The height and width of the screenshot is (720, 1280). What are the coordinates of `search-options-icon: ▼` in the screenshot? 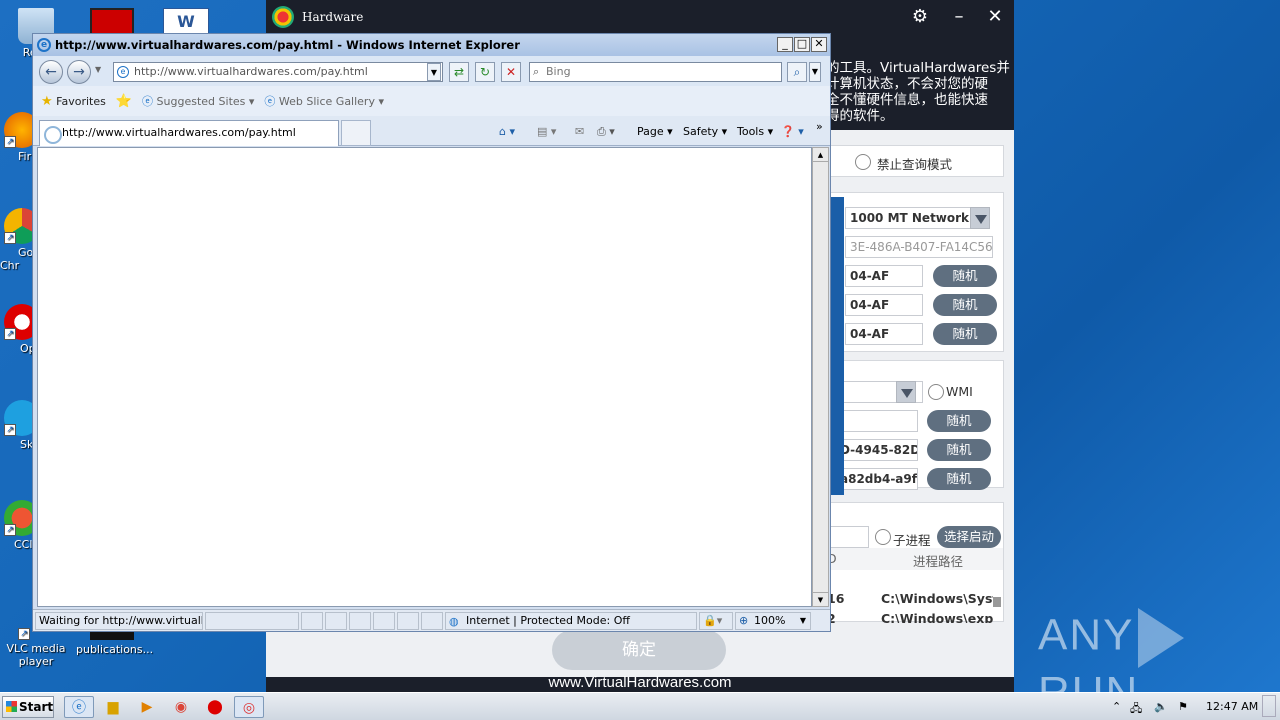 It's located at (815, 72).